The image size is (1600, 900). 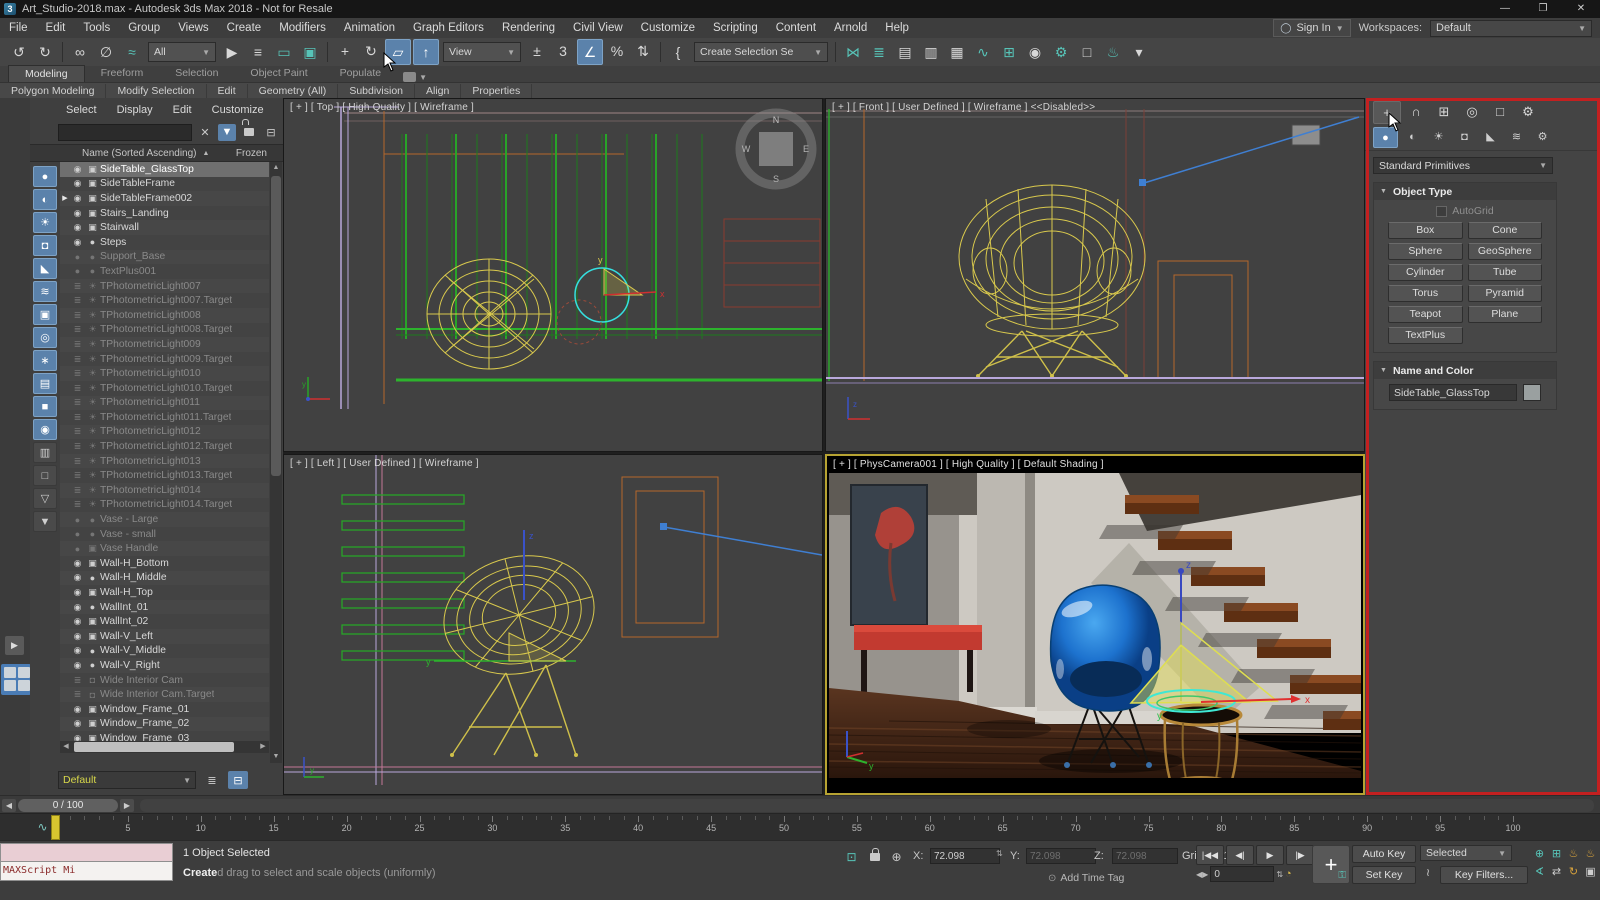 What do you see at coordinates (1466, 853) in the screenshot?
I see `key-mode-dropdown: Selected ▼` at bounding box center [1466, 853].